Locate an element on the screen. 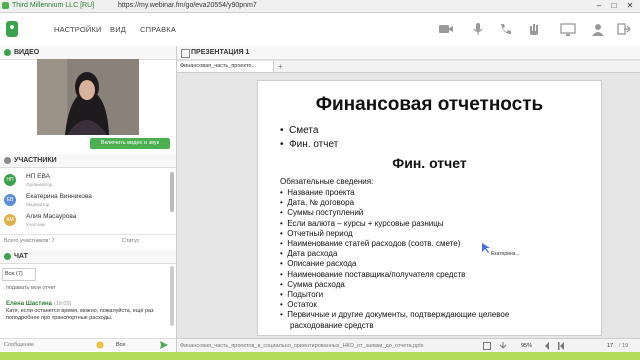  slide-subtitle: Фин. отчет is located at coordinates (429, 163).